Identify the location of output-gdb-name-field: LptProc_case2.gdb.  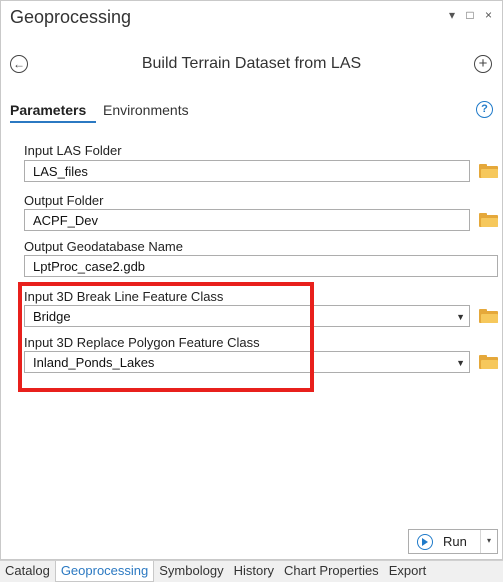
(261, 266).